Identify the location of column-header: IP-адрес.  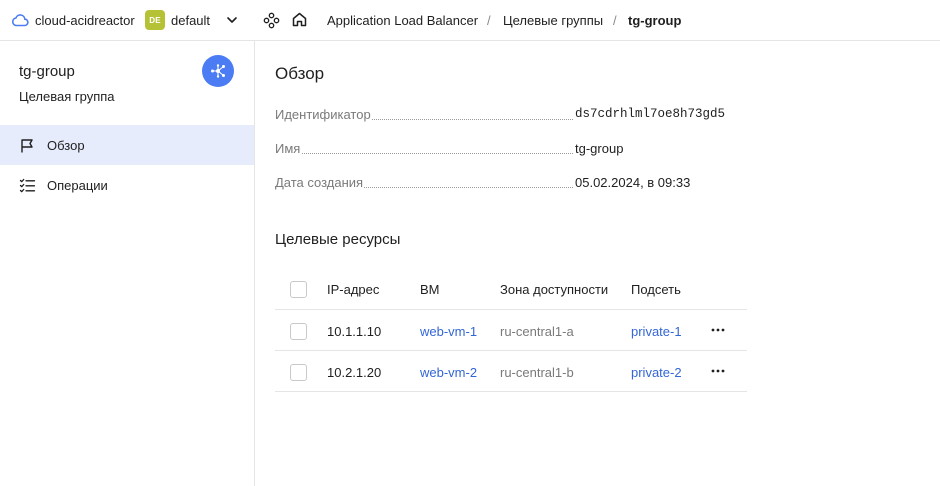
(353, 289).